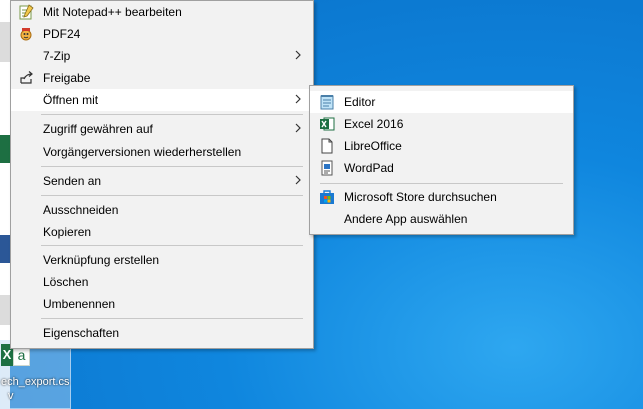 This screenshot has width=643, height=409. Describe the element at coordinates (327, 102) in the screenshot. I see `notepad-icon` at that location.